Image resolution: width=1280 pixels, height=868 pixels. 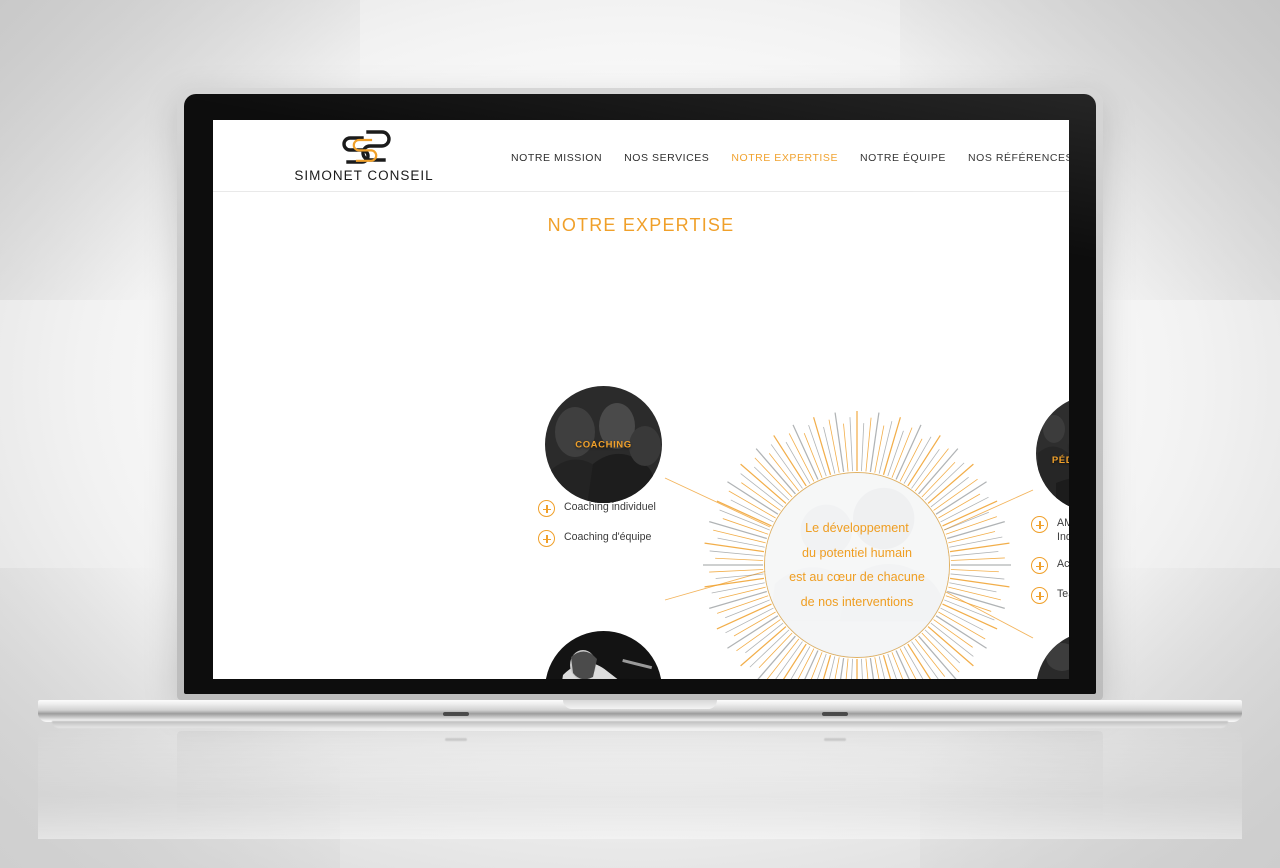 I want to click on bubble-outils: OUTILS, so click(x=1052, y=655).